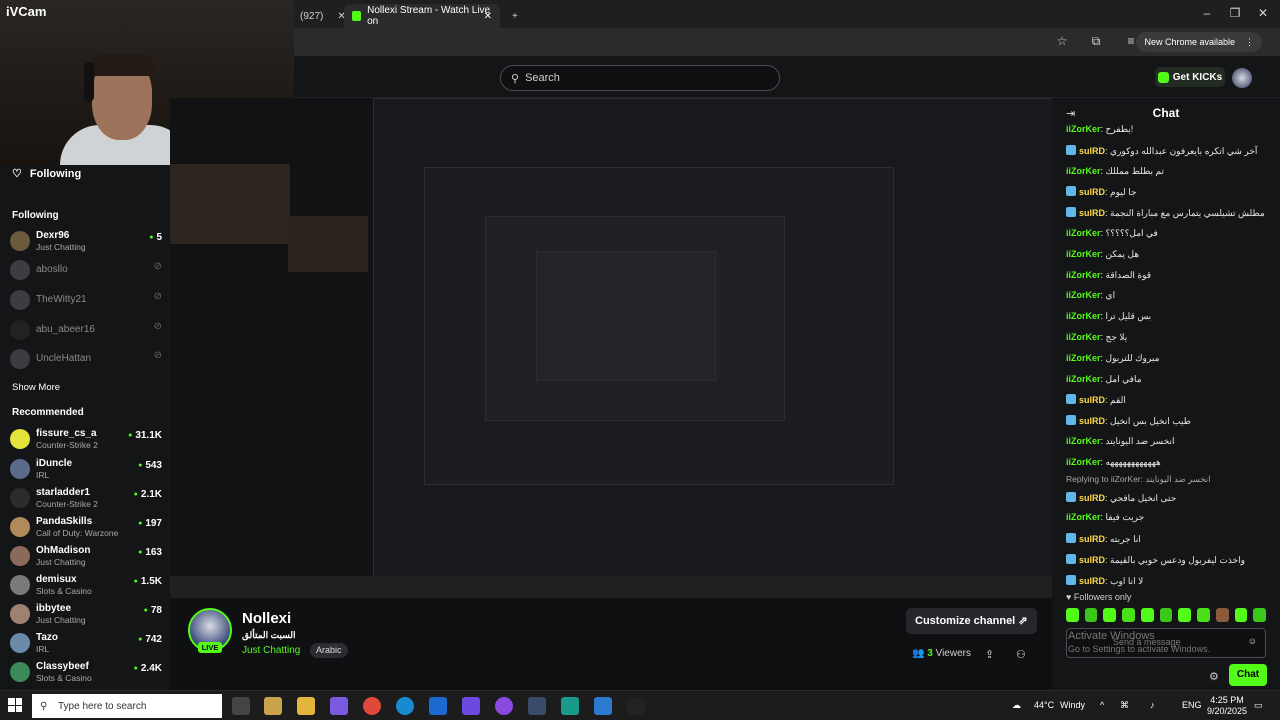 The height and width of the screenshot is (720, 1280). Describe the element at coordinates (1190, 77) in the screenshot. I see `get-kicks-button: Get KICKs` at that location.